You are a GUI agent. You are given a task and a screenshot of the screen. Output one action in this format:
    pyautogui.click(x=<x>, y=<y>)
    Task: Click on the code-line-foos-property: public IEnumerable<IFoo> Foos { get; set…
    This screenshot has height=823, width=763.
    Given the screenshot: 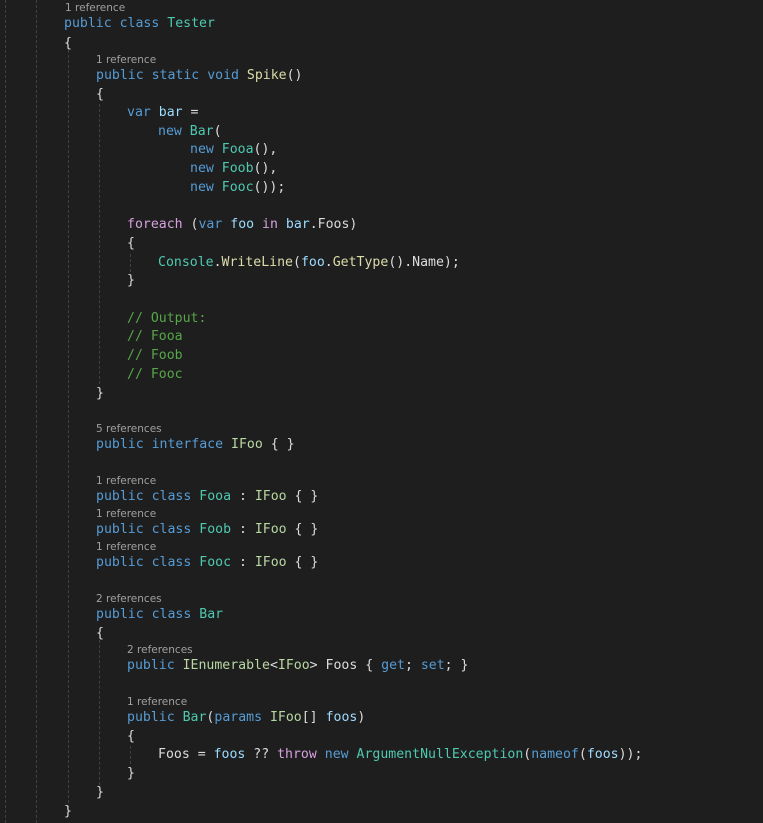 What is the action you would take?
    pyautogui.click(x=298, y=665)
    